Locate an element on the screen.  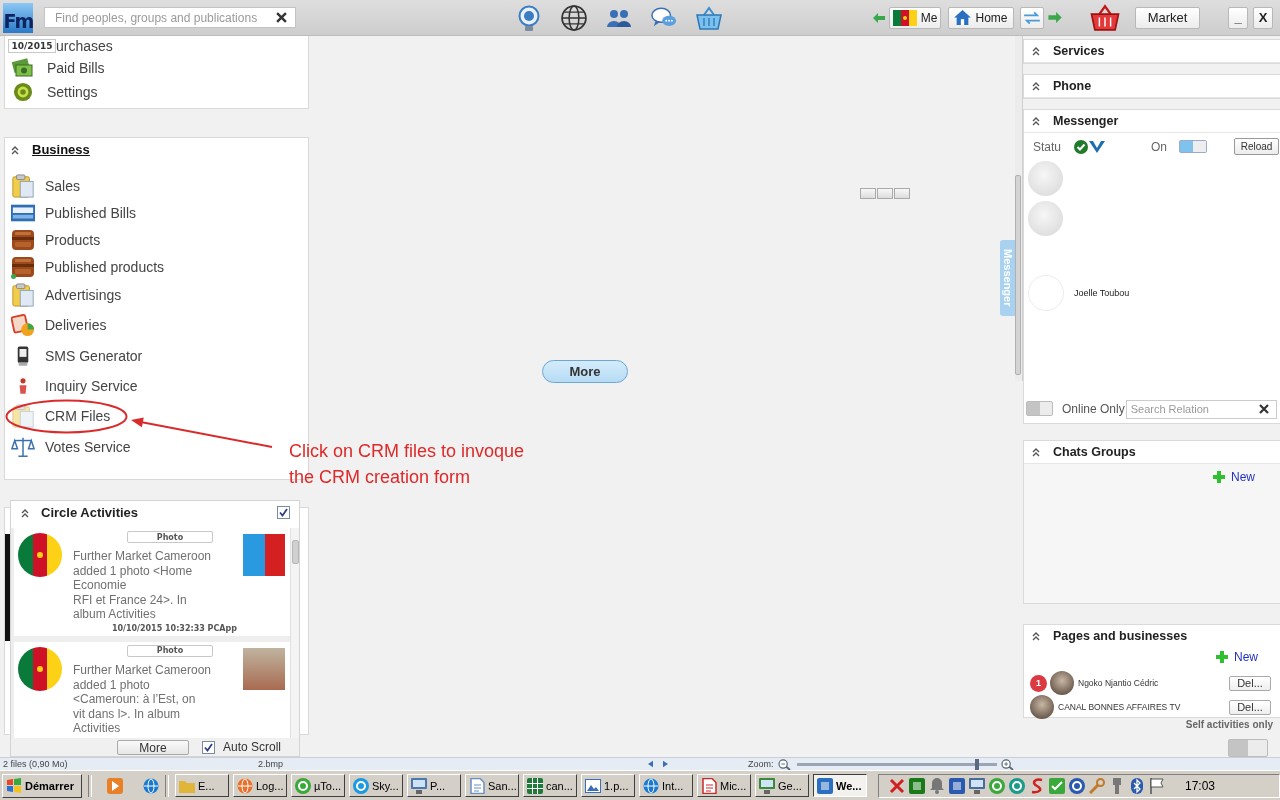
triangle-right-icon is located at coordinates (665, 764).